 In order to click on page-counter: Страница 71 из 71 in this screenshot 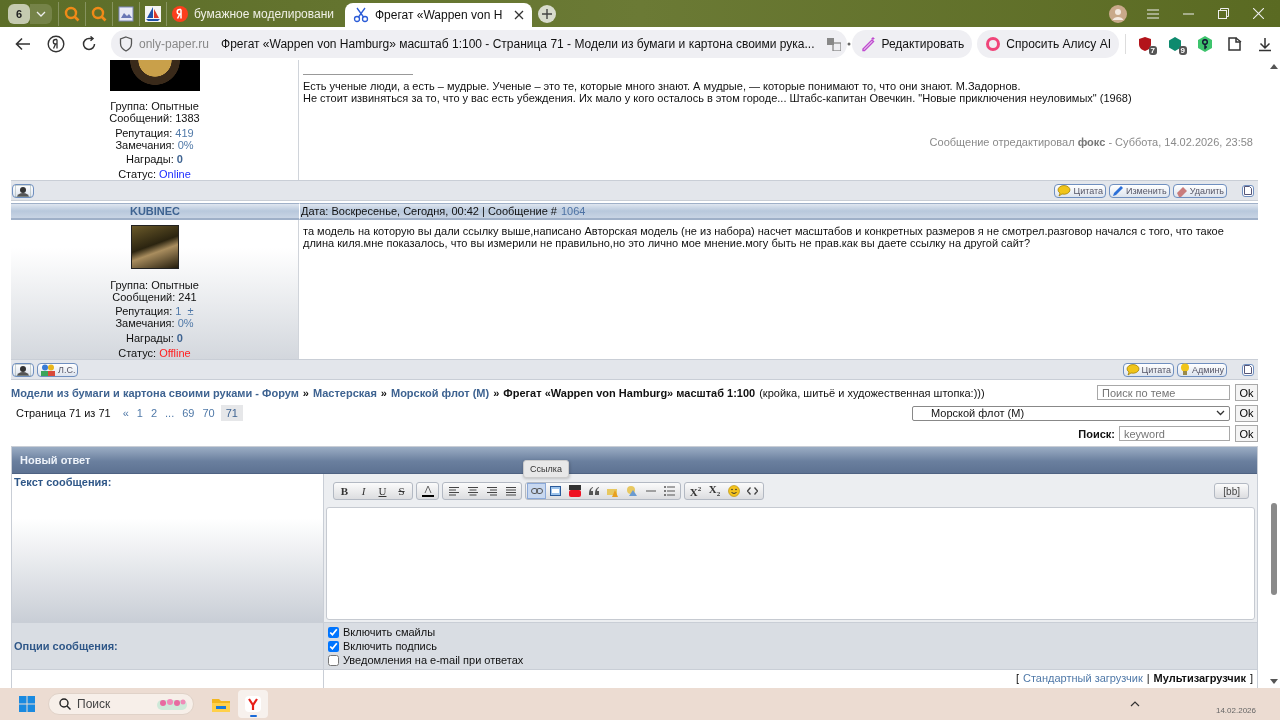, I will do `click(63, 413)`.